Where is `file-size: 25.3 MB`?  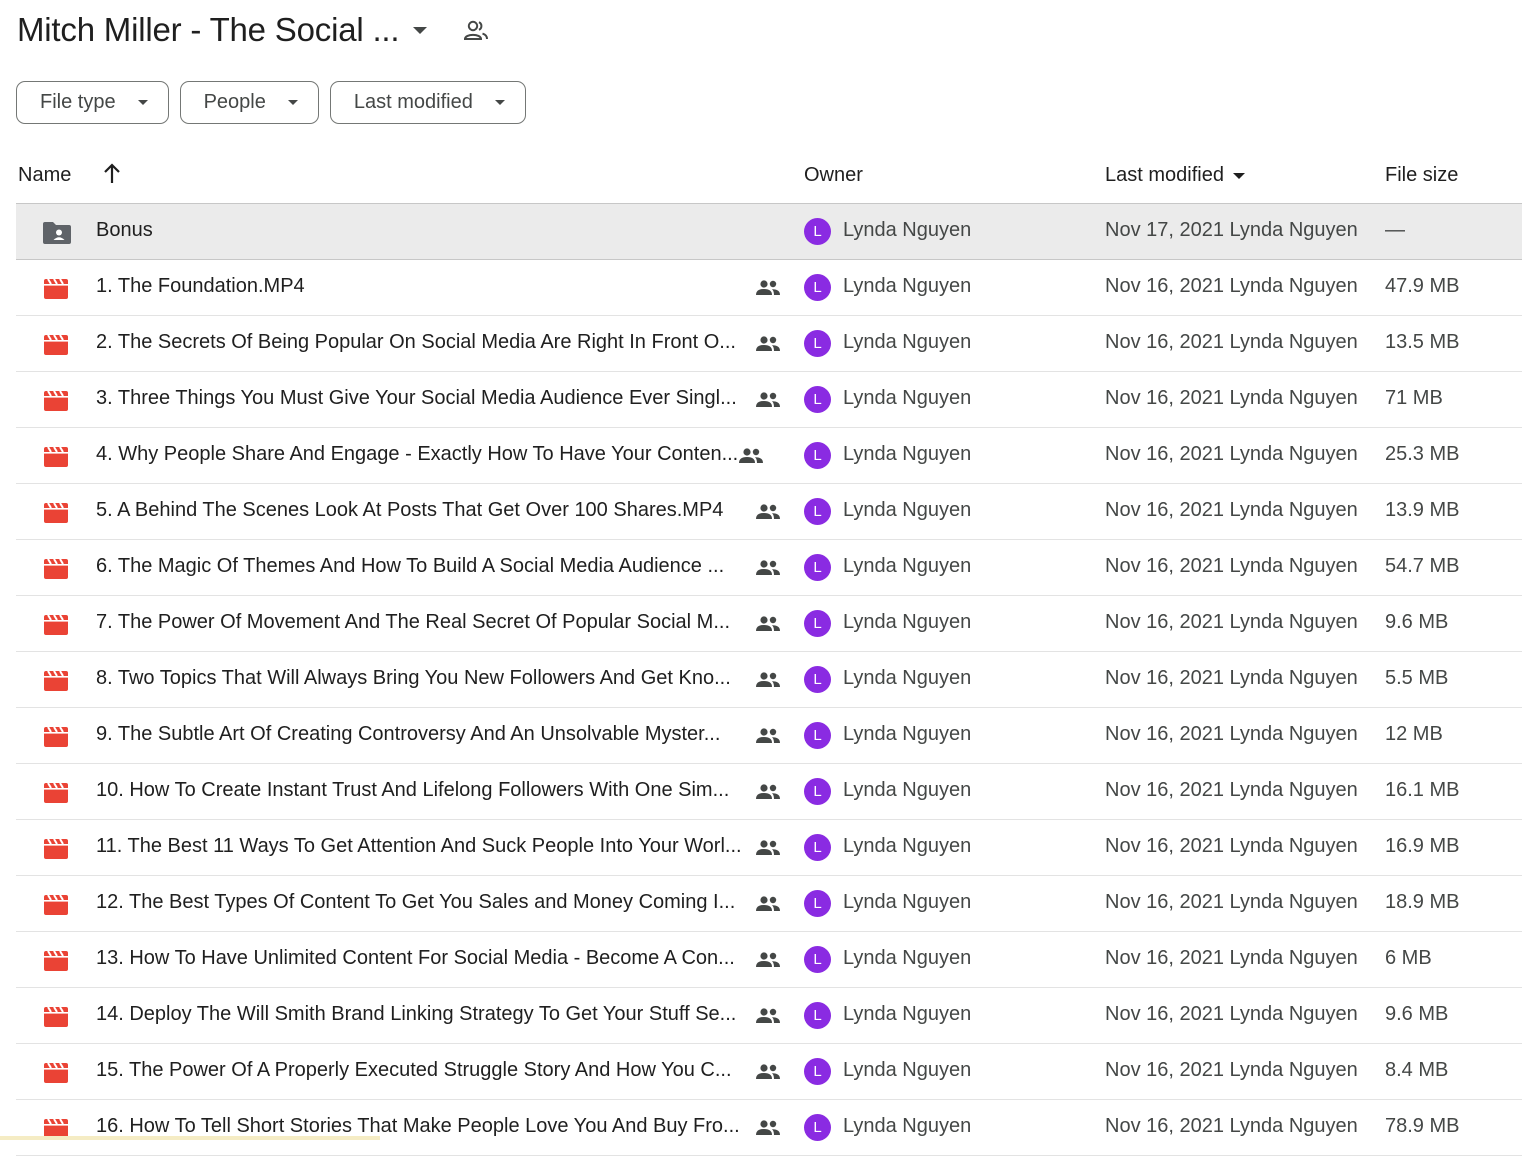 file-size: 25.3 MB is located at coordinates (1422, 454).